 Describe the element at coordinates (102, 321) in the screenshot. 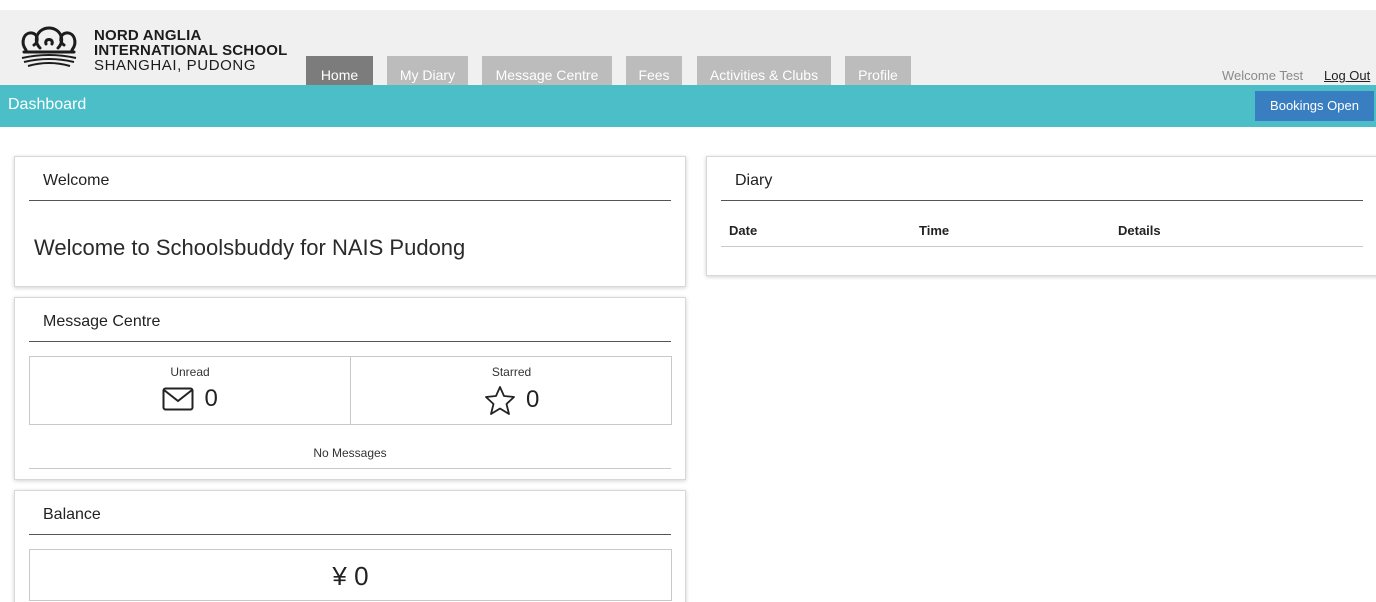

I see `message-panel-title: Message Centre` at that location.